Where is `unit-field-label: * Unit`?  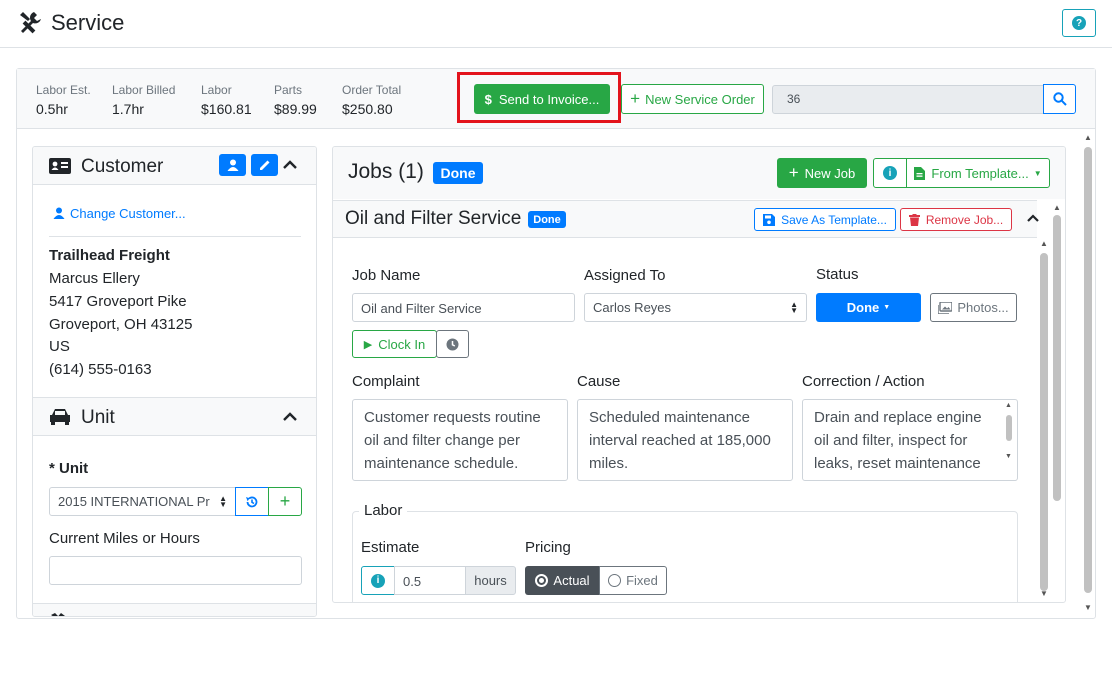 unit-field-label: * Unit is located at coordinates (69, 468).